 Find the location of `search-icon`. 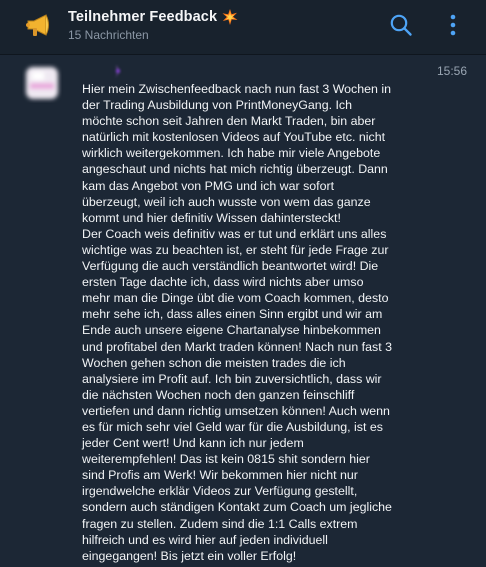

search-icon is located at coordinates (401, 25).